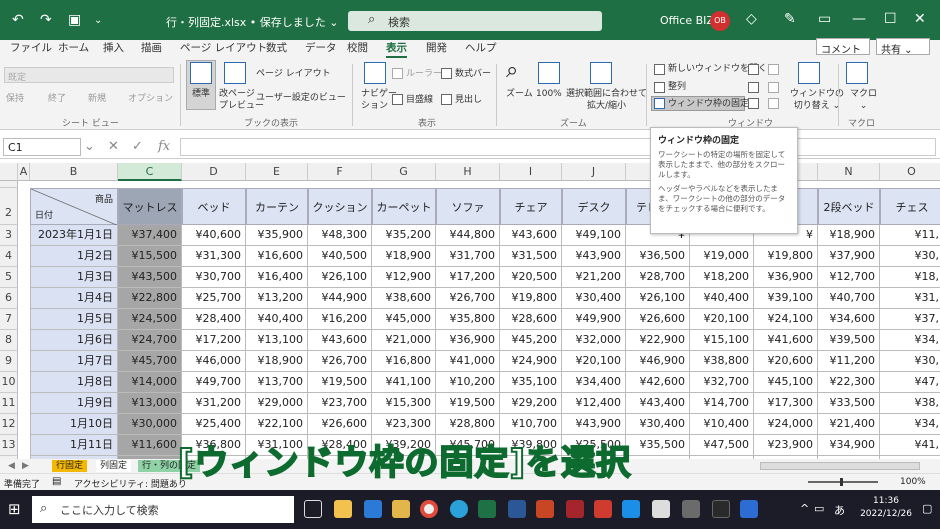 This screenshot has height=529, width=940. I want to click on tray-chevron-icon: ^, so click(804, 508).